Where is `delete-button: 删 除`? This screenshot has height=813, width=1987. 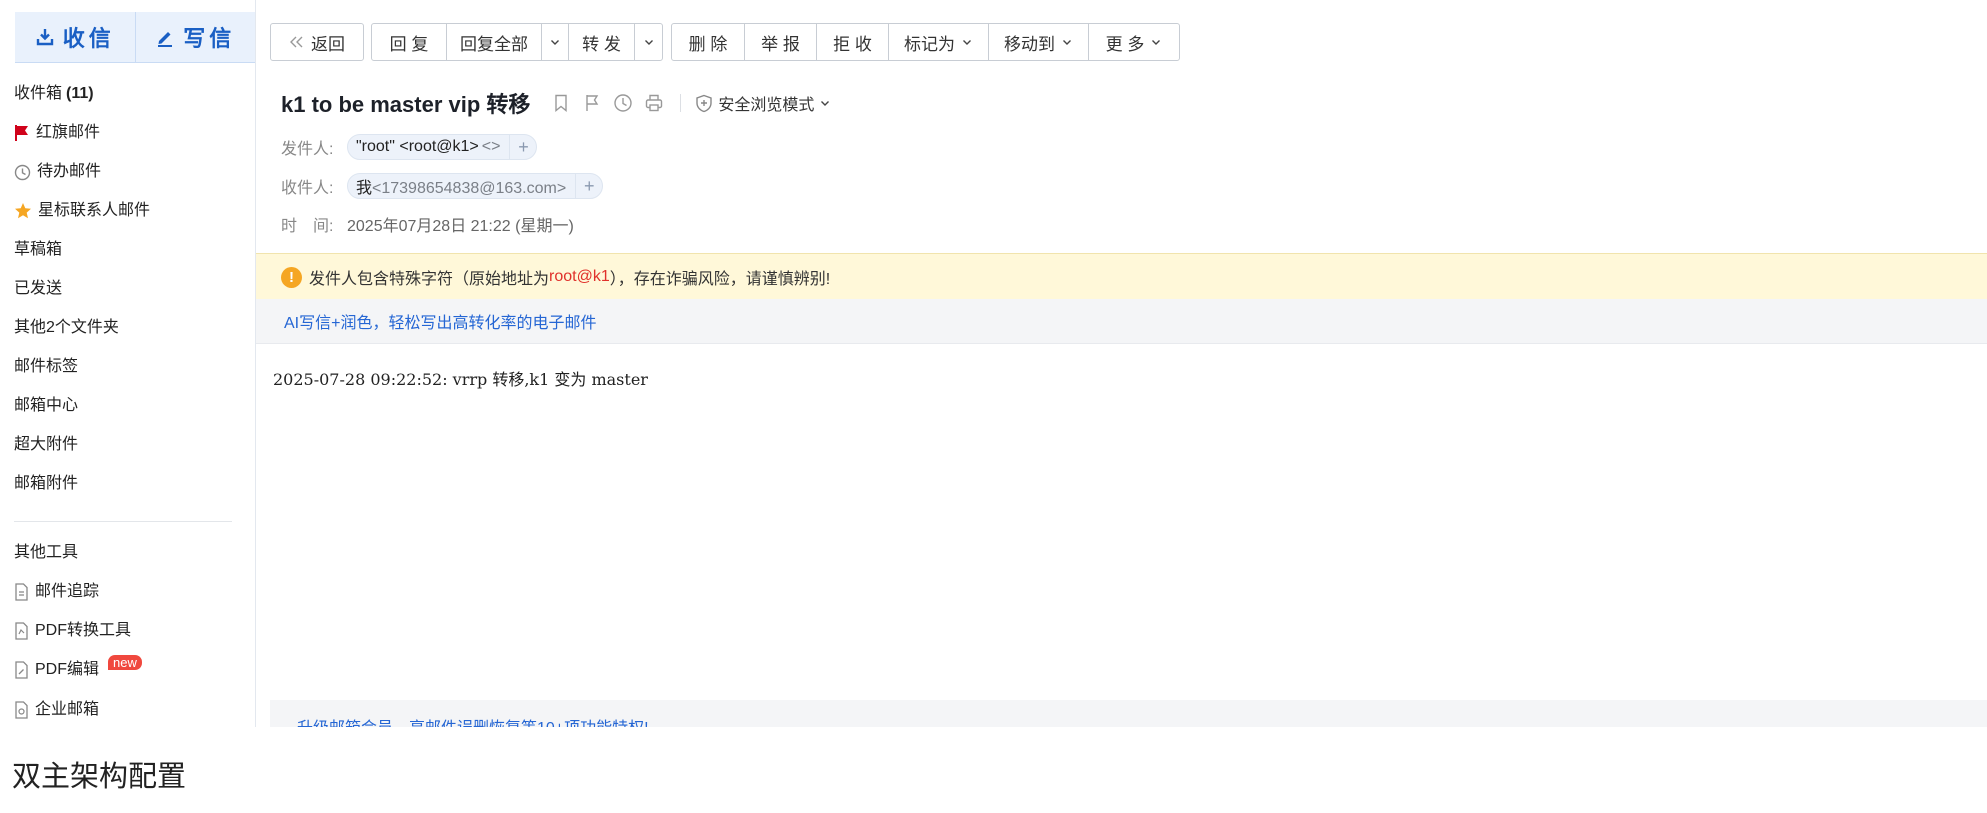 delete-button: 删 除 is located at coordinates (708, 42).